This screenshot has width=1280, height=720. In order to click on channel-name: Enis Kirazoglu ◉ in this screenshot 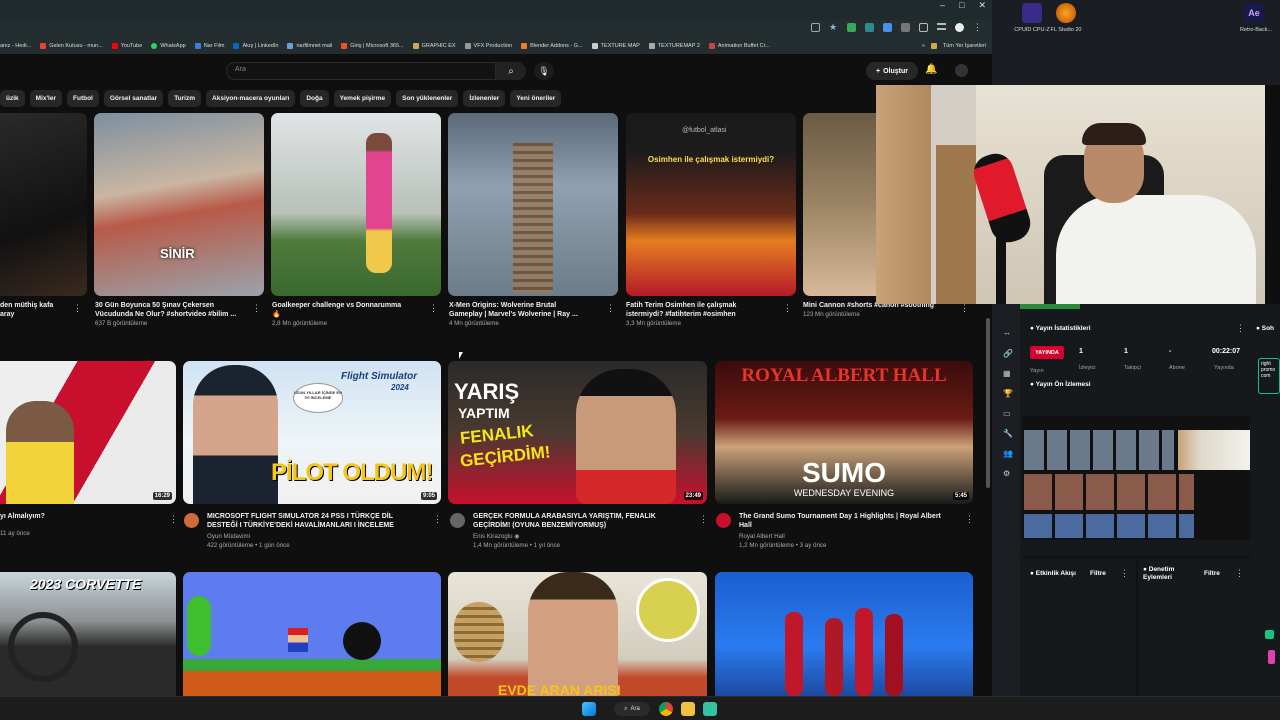, I will do `click(585, 536)`.